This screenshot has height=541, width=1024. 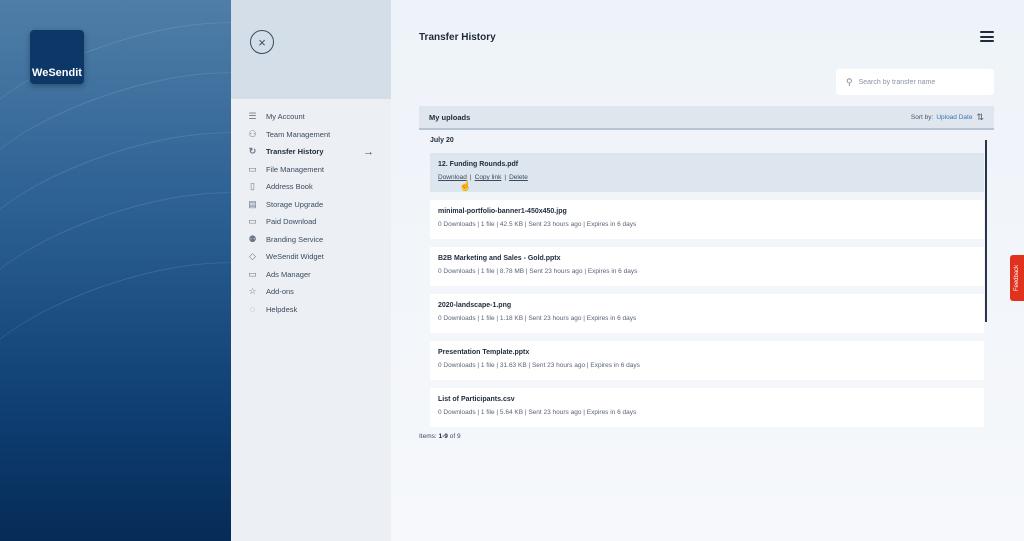 What do you see at coordinates (502, 211) in the screenshot?
I see `file-name: minimal-portfolio-banner1-450x450.jpg` at bounding box center [502, 211].